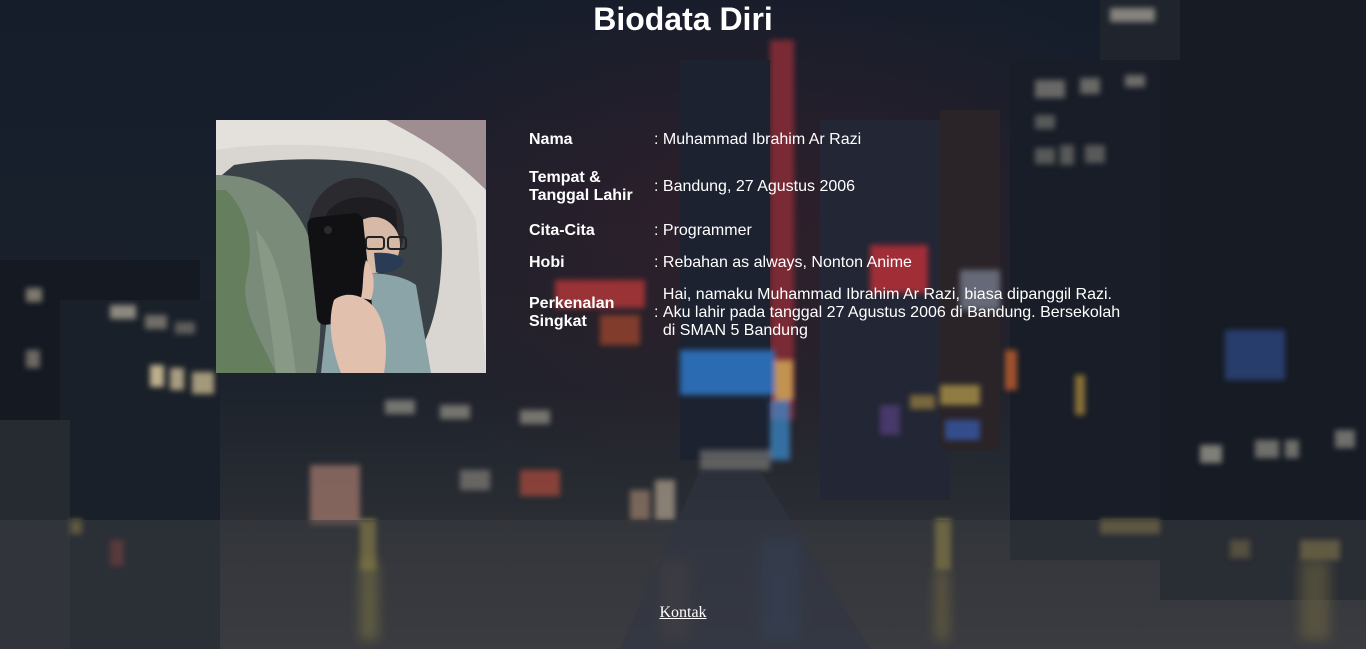  What do you see at coordinates (889, 140) in the screenshot?
I see `value-nama: : Muhammad Ibrahim Ar Razi` at bounding box center [889, 140].